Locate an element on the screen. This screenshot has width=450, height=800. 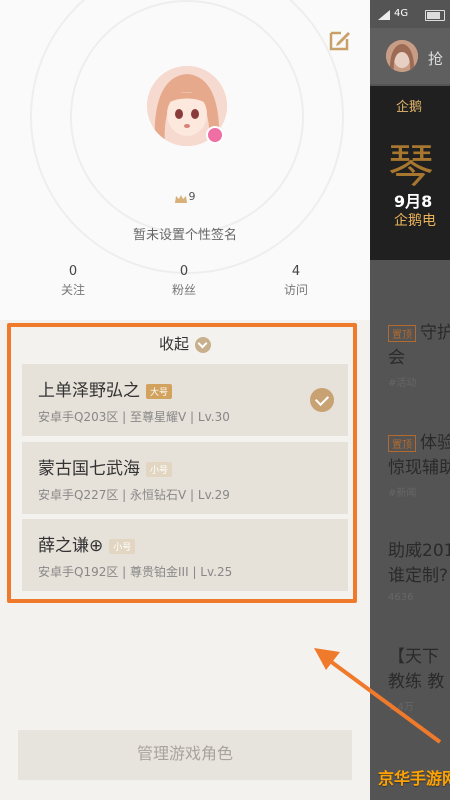
feed-title: 助威201 is located at coordinates (419, 551).